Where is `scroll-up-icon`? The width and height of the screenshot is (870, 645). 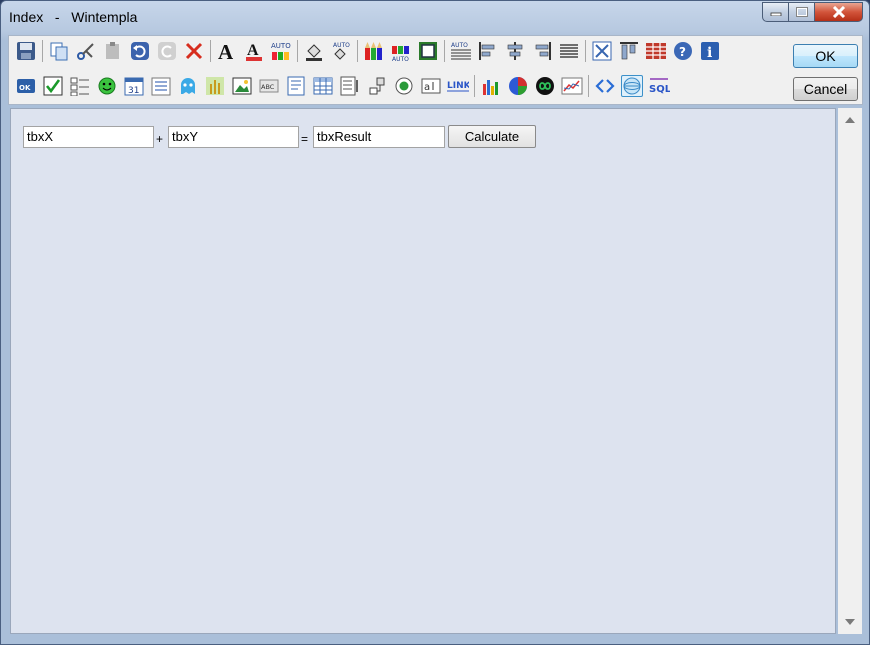 scroll-up-icon is located at coordinates (850, 120).